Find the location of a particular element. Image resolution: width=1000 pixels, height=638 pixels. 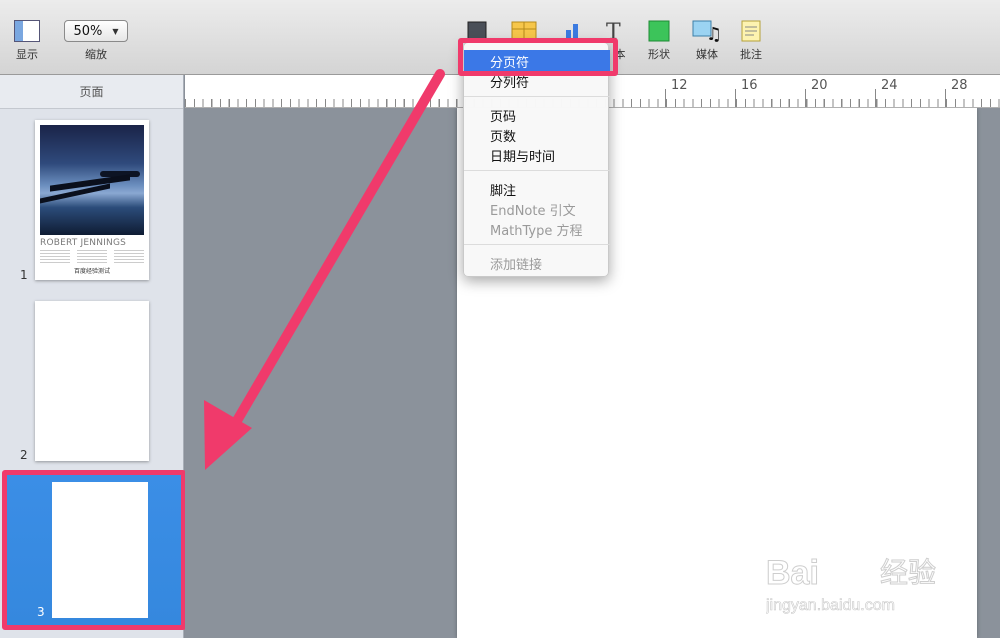

zoom-value: 50% is located at coordinates (88, 31).